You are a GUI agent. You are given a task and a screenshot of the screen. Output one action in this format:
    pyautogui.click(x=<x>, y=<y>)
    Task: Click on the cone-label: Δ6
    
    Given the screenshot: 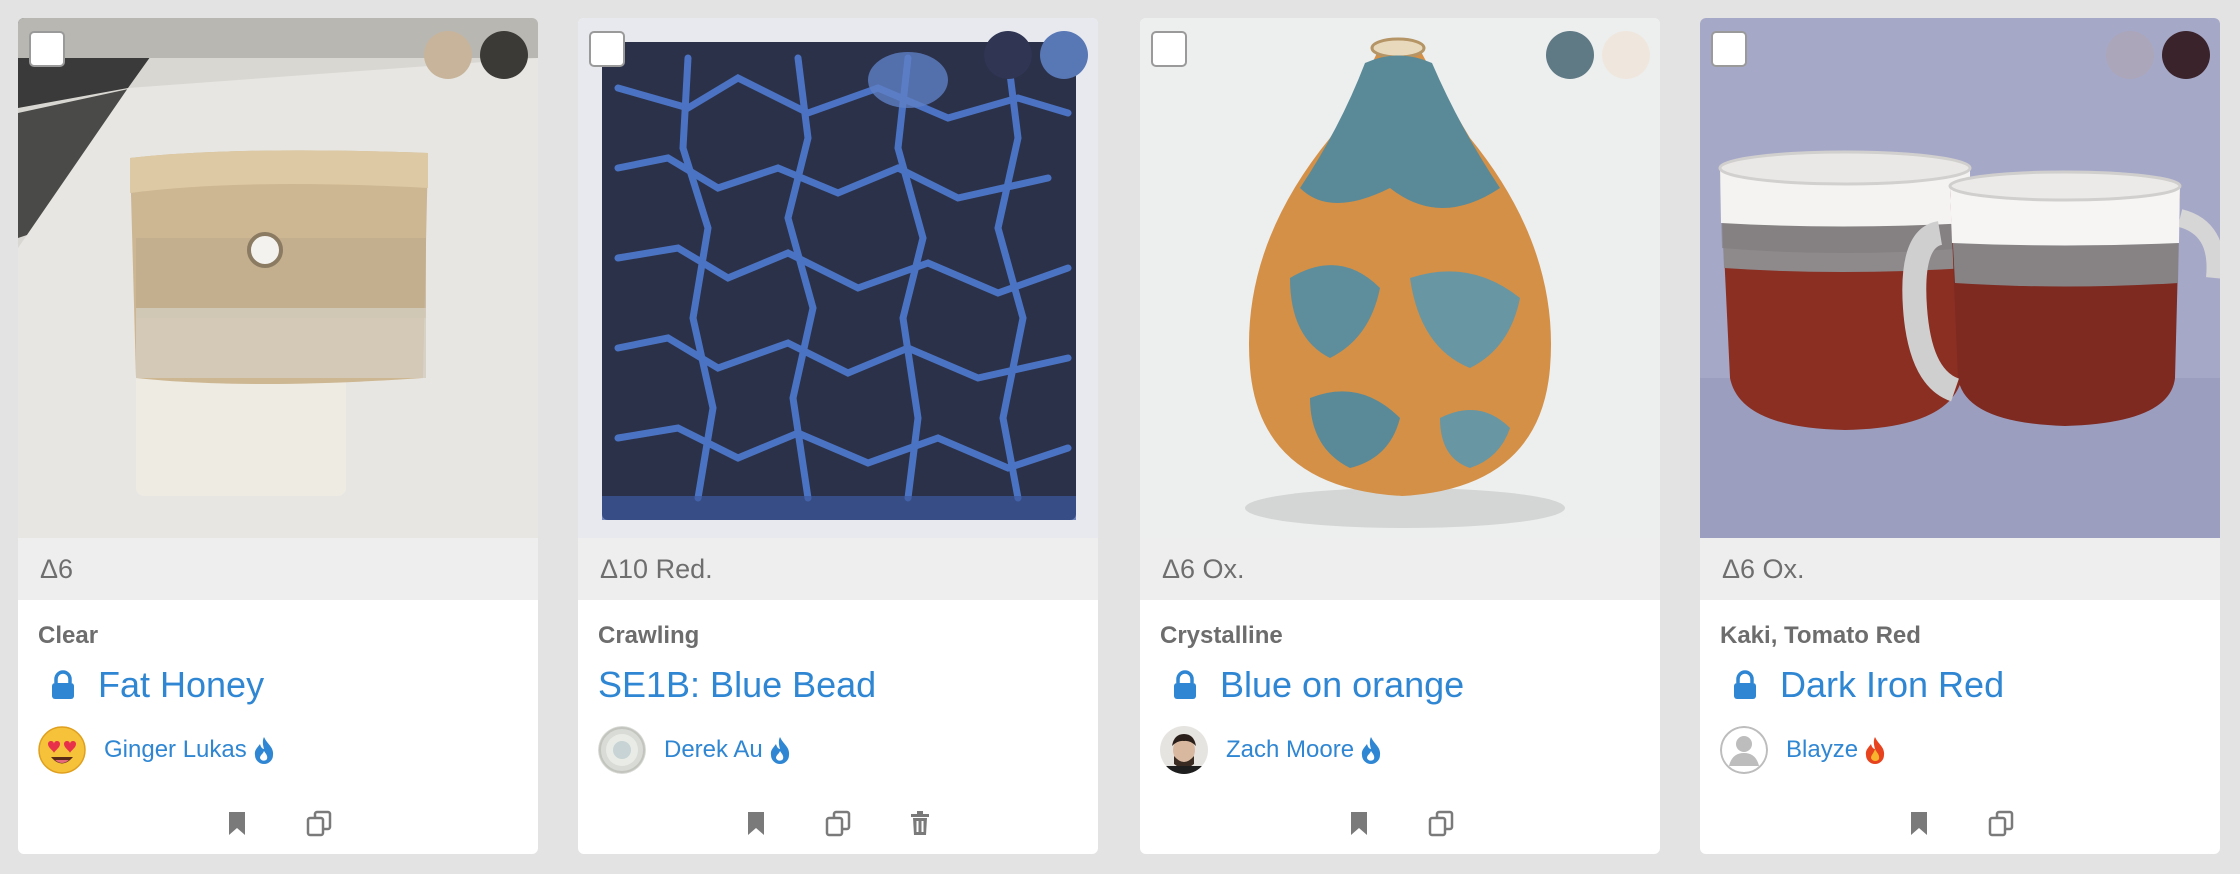 What is the action you would take?
    pyautogui.click(x=278, y=569)
    